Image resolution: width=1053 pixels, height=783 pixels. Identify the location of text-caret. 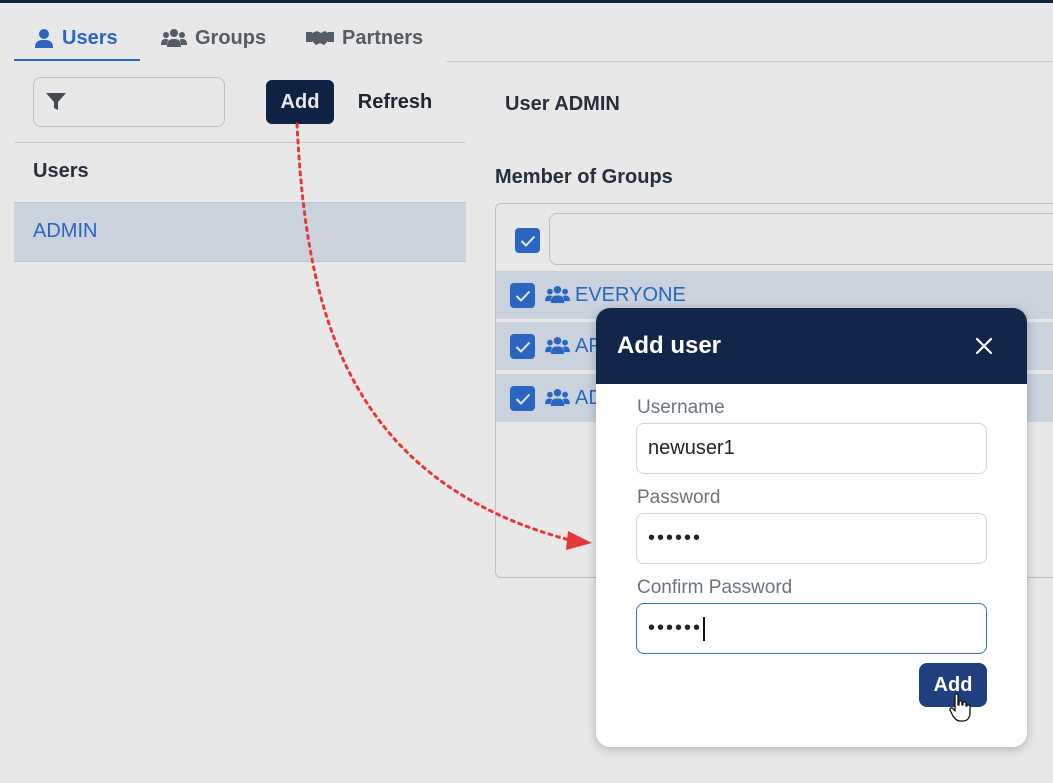
(704, 628).